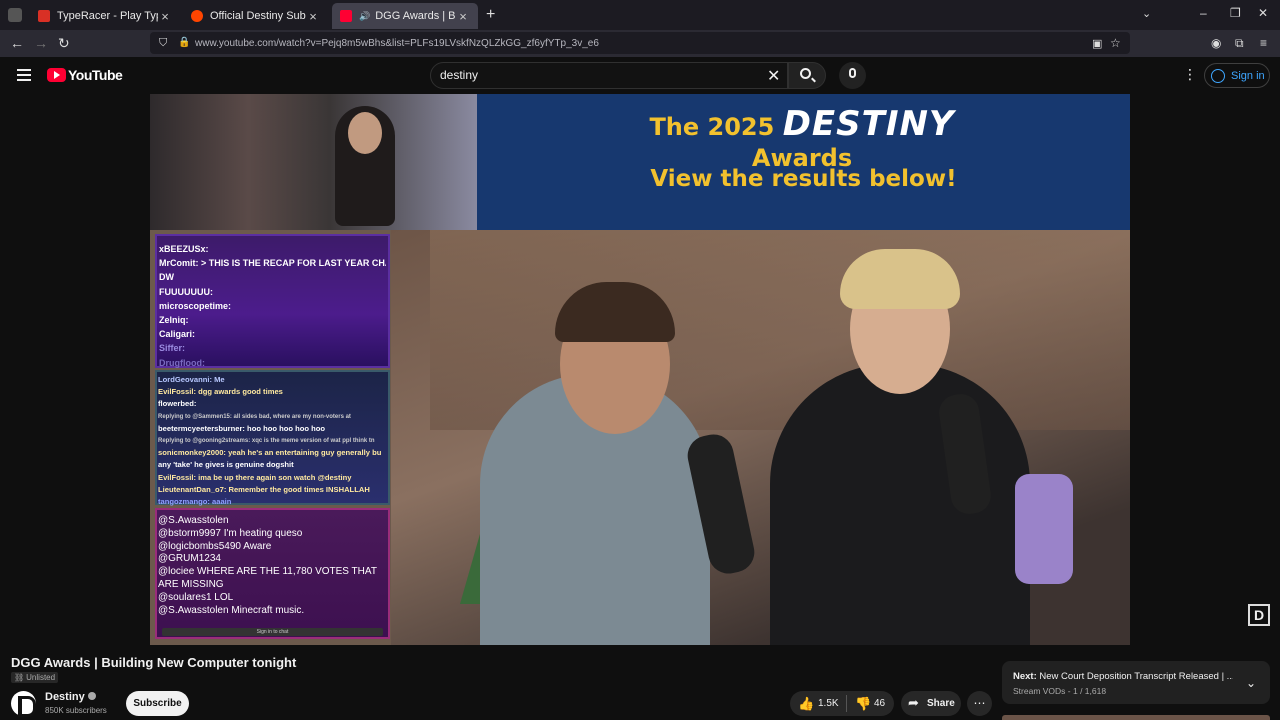 The width and height of the screenshot is (1280, 720). What do you see at coordinates (900, 279) in the screenshot?
I see `person-right-hair` at bounding box center [900, 279].